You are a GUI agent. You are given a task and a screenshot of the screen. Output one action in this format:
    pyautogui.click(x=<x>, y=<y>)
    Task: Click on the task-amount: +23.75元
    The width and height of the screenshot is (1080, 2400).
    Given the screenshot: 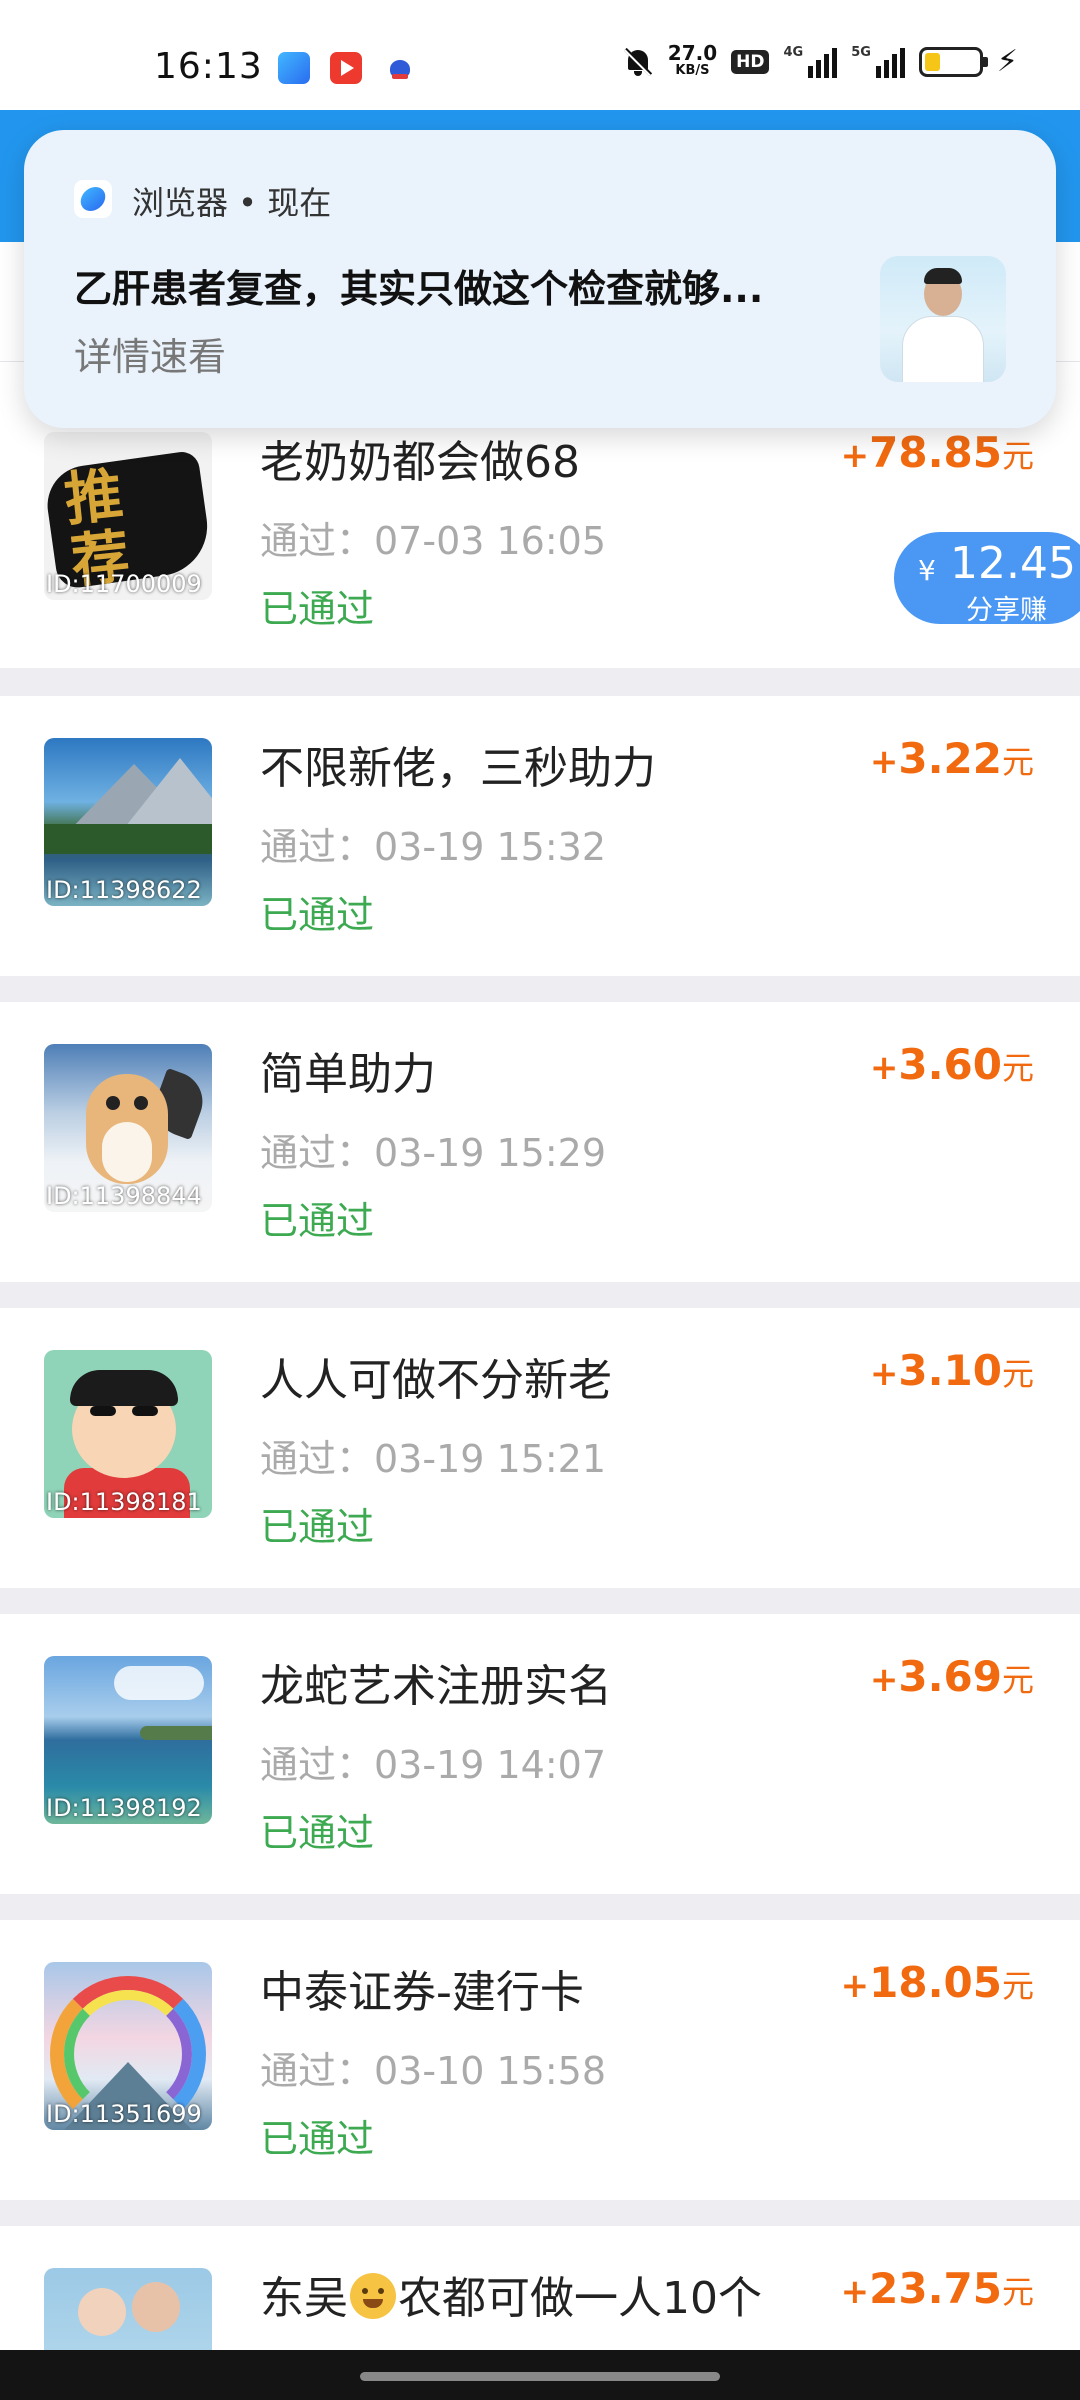 What is the action you would take?
    pyautogui.click(x=937, y=2288)
    